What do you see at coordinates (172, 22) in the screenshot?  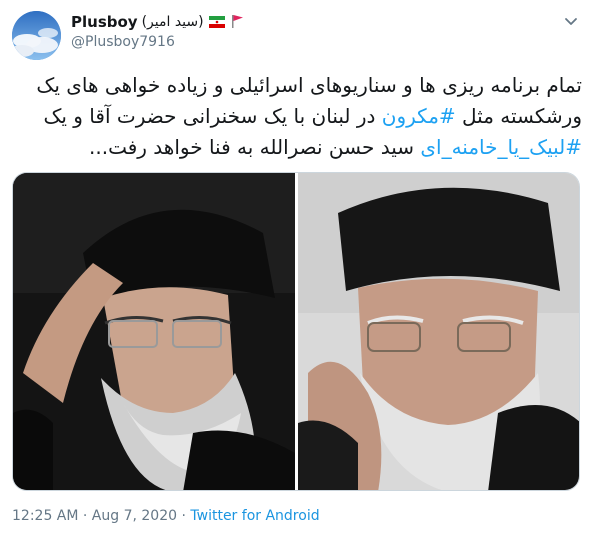 I see `display-name-suffix: (سید امیر)` at bounding box center [172, 22].